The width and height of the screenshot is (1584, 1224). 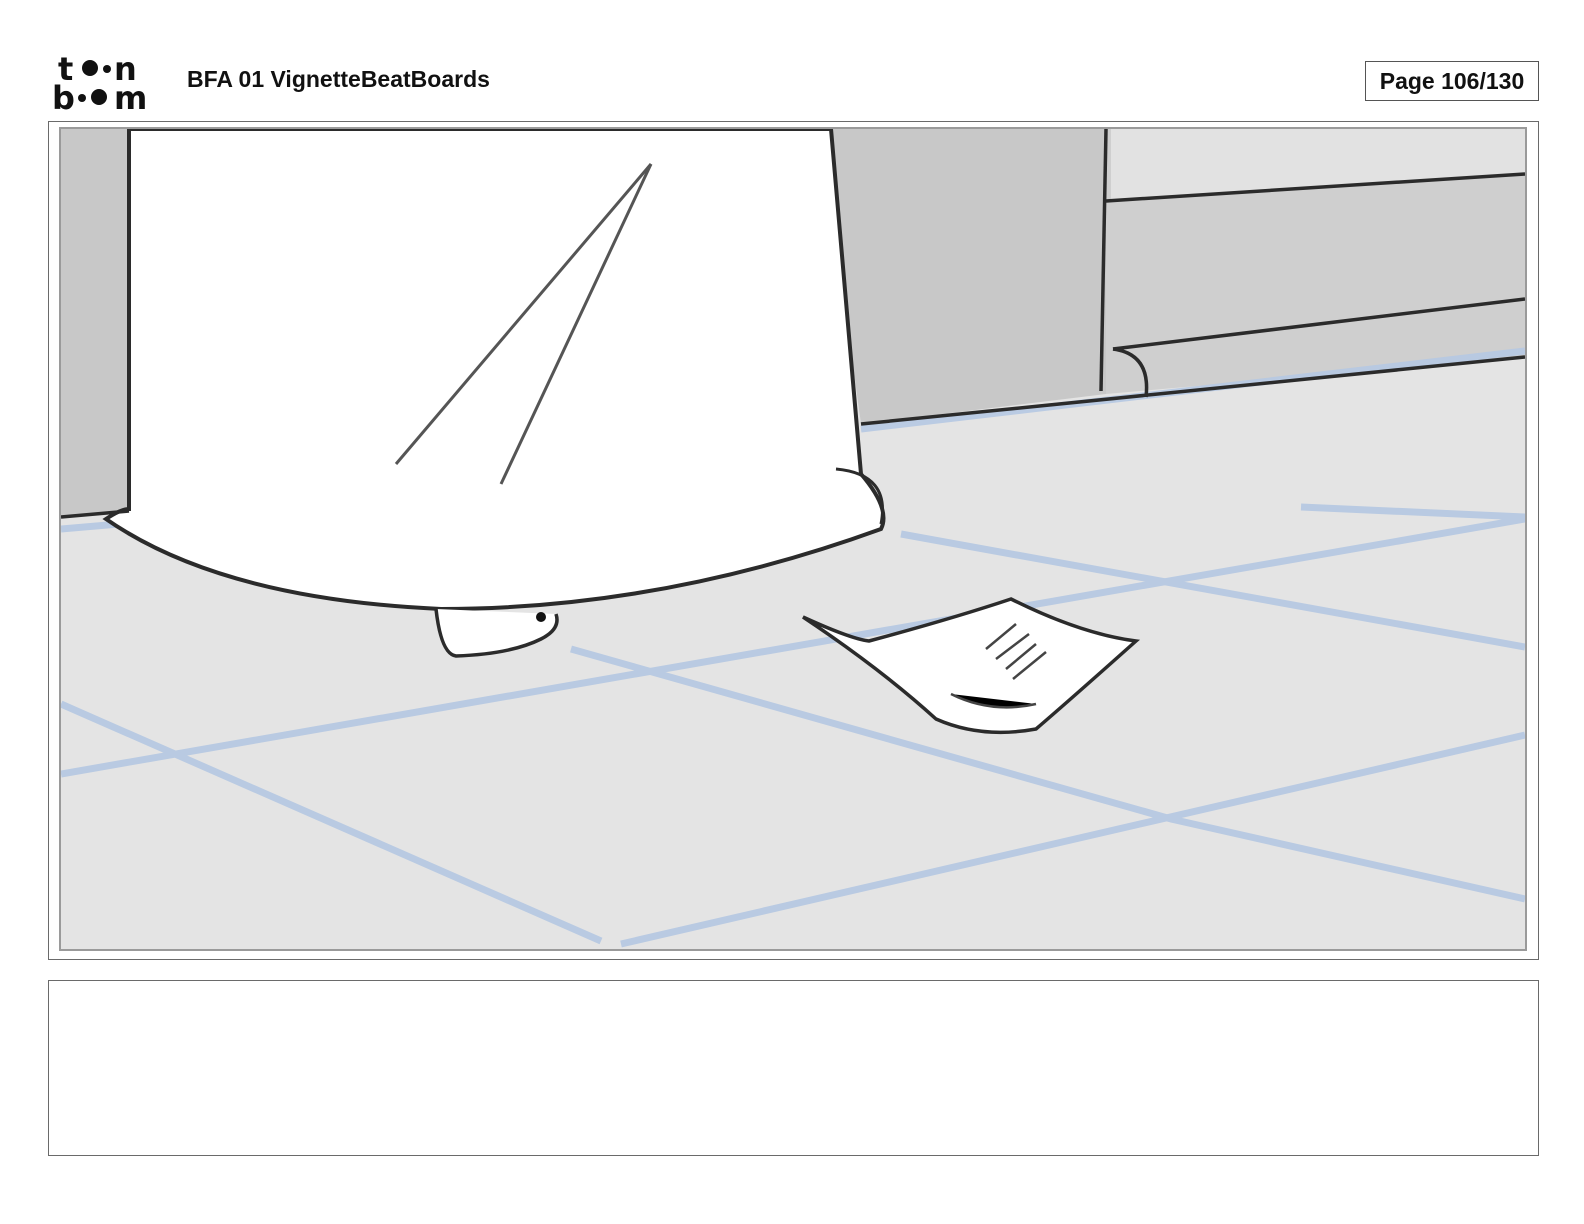 I want to click on svg-text: b, so click(x=63, y=95).